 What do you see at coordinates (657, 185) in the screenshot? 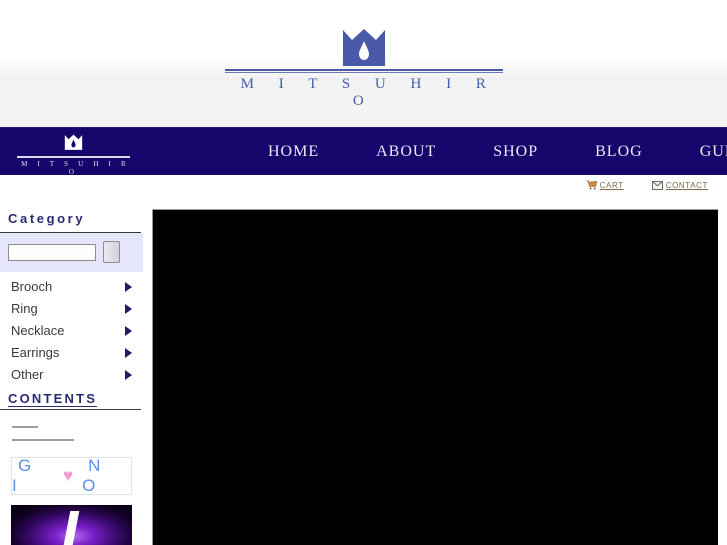
I see `envelope-icon` at bounding box center [657, 185].